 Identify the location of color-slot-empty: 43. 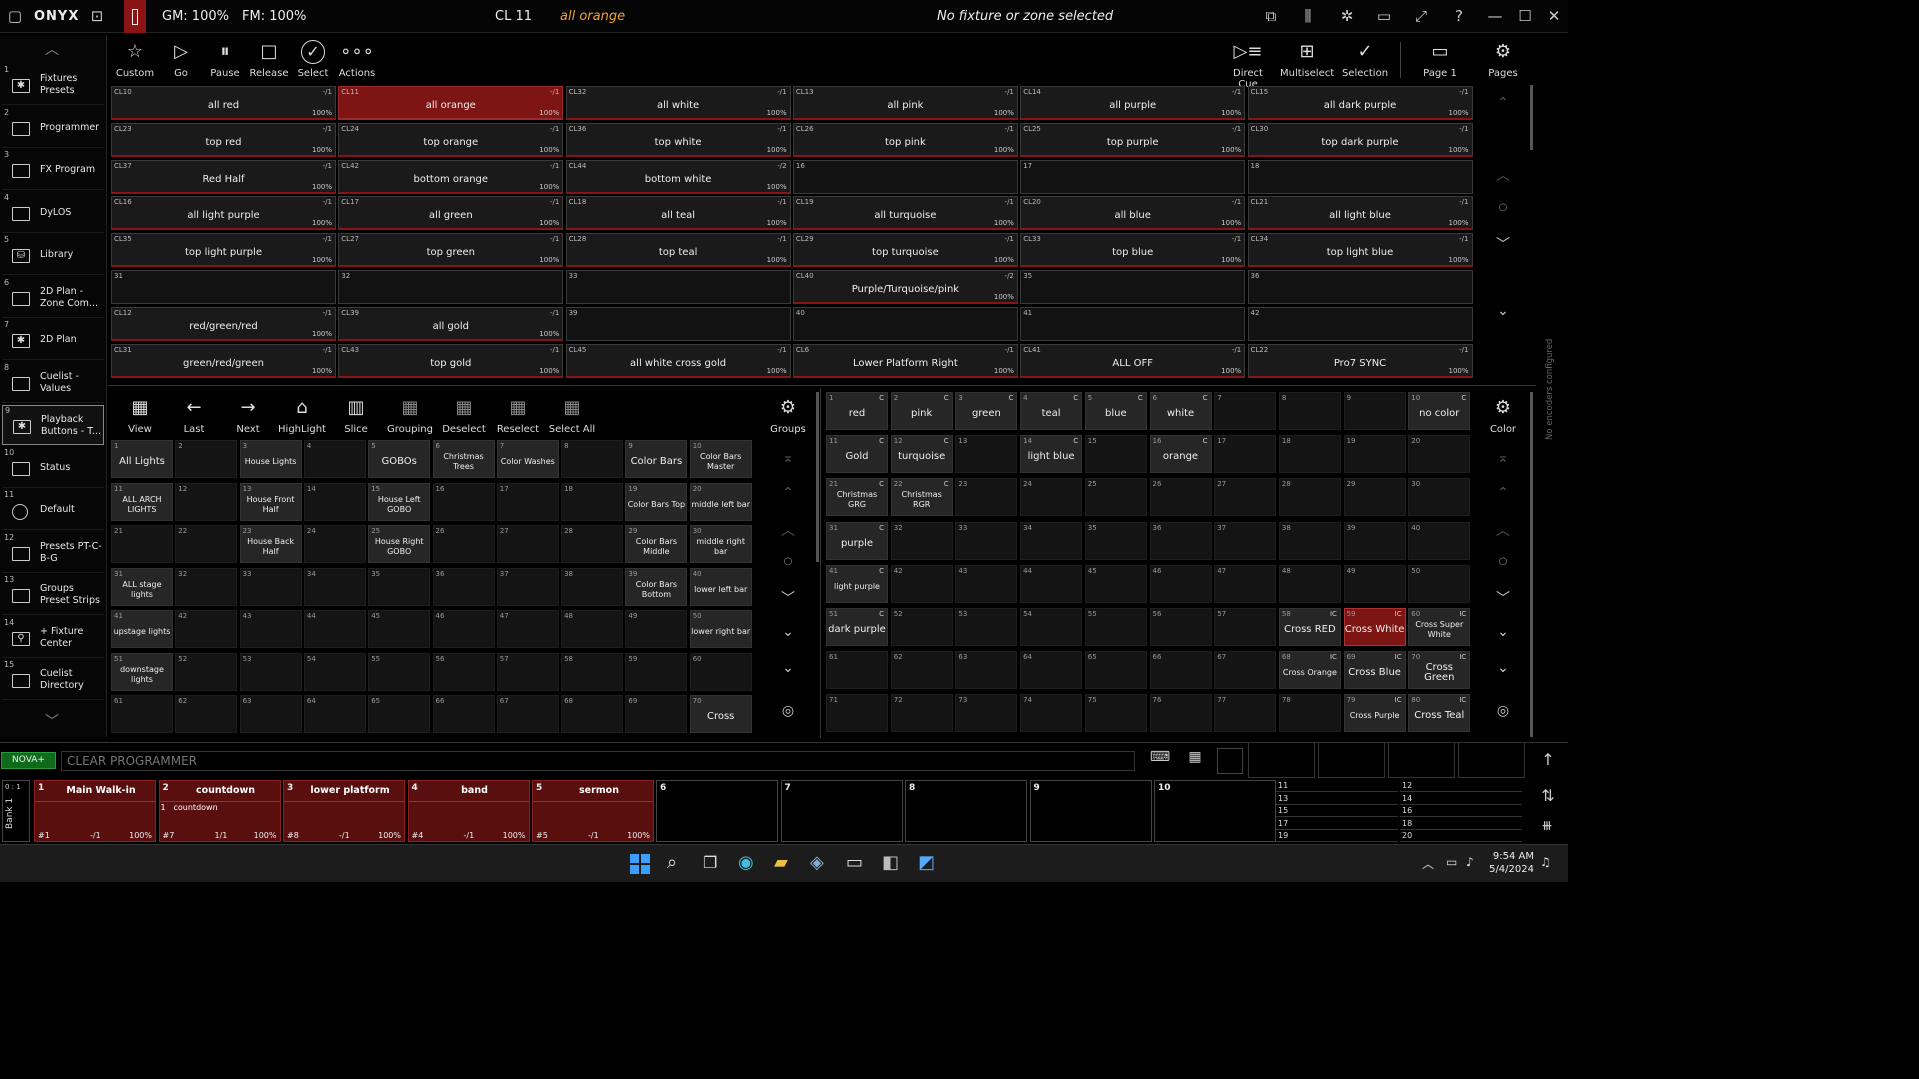
(986, 583).